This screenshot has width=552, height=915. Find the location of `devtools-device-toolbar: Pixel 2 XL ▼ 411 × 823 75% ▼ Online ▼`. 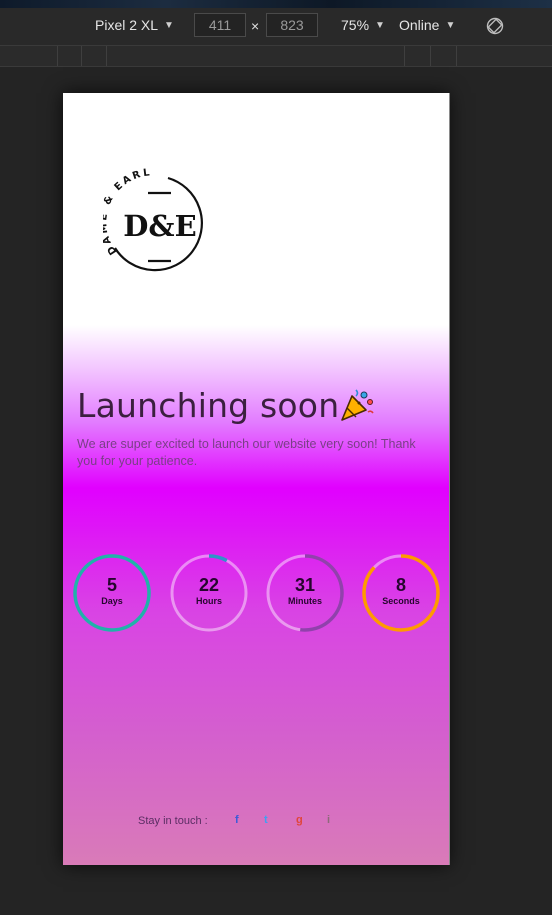

devtools-device-toolbar: Pixel 2 XL ▼ 411 × 823 75% ▼ Online ▼ is located at coordinates (276, 27).